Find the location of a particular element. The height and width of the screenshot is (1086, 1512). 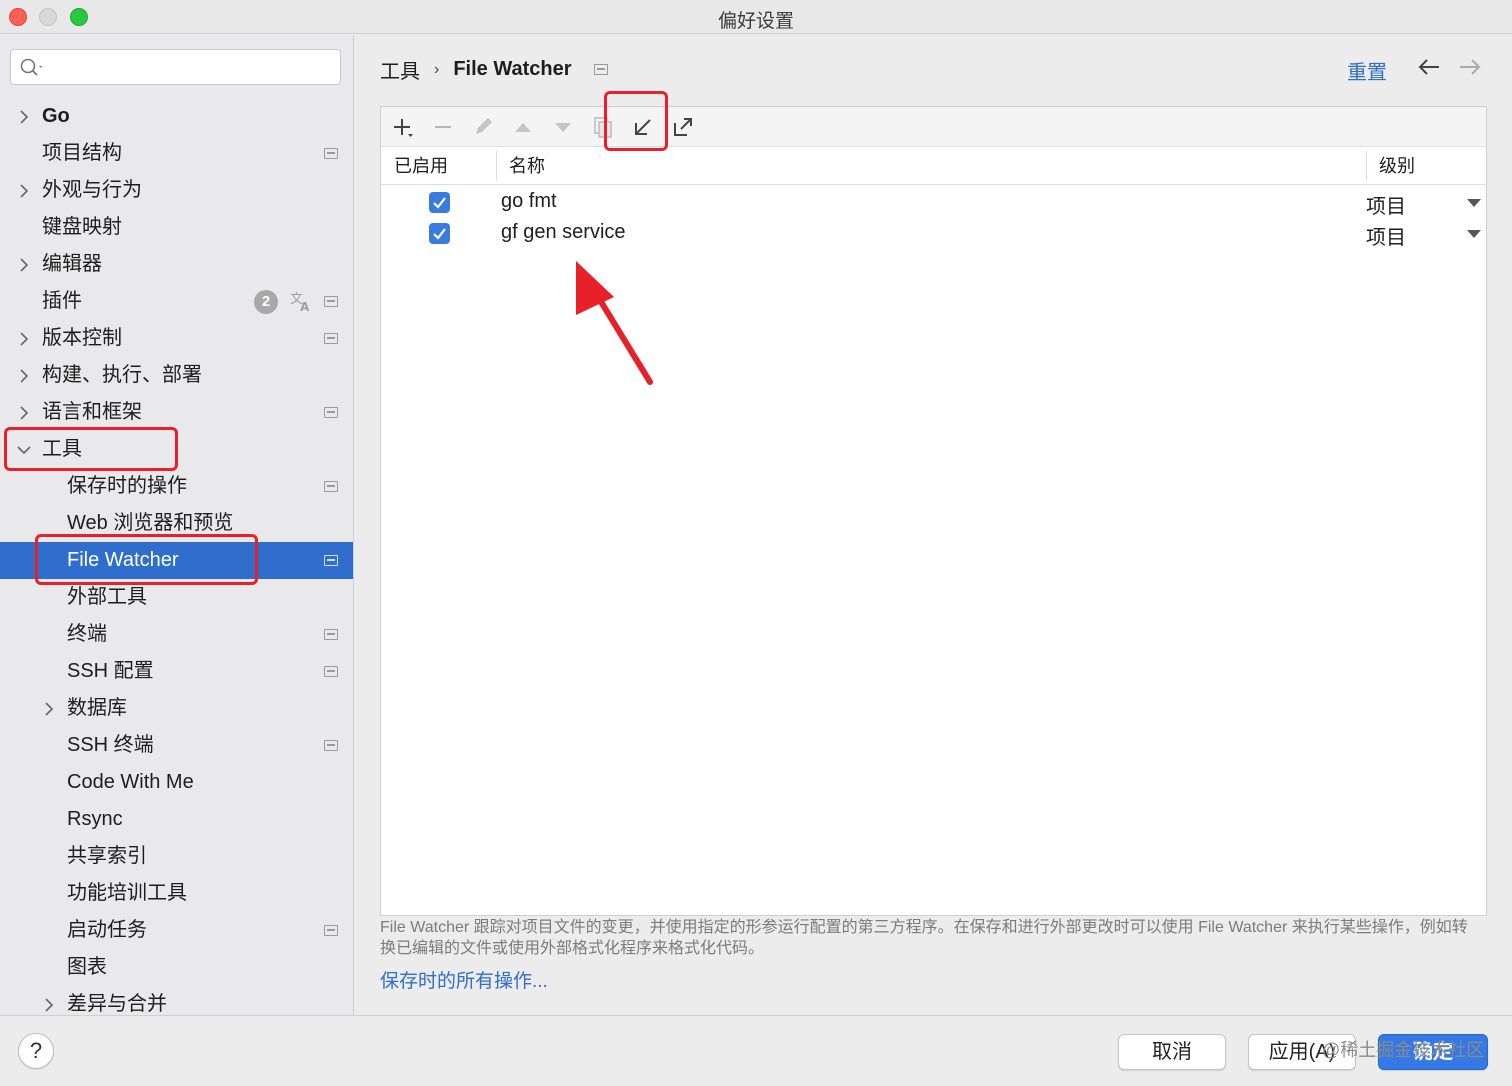

tree-item-project-structure: 项目结构 is located at coordinates (176, 153).